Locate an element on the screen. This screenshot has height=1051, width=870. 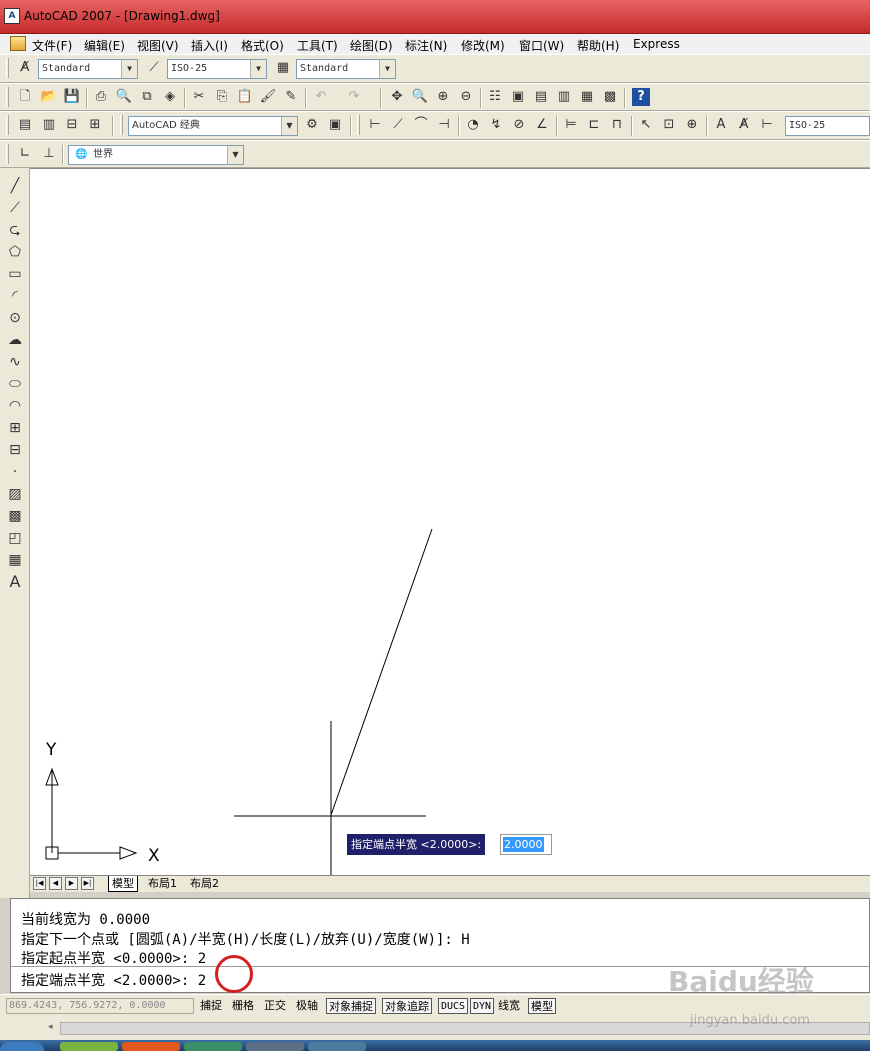
menu-edit: 编辑(E) is located at coordinates (104, 45).